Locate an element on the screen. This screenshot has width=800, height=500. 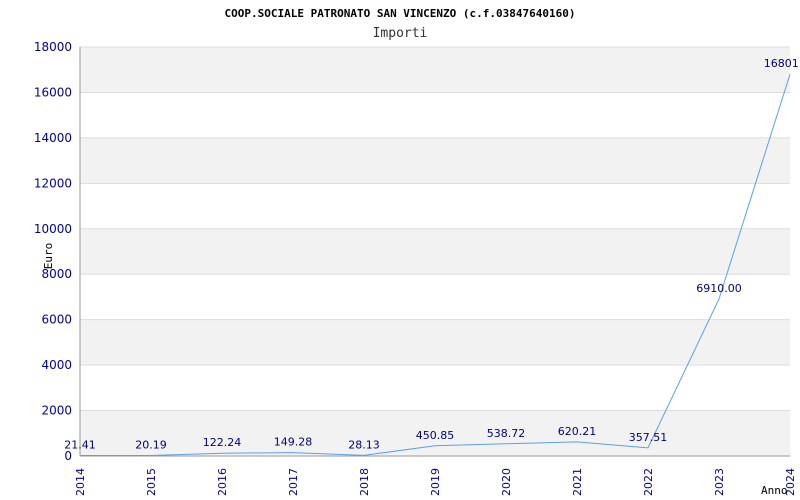
x-tick-label: 2022 is located at coordinates (648, 482).